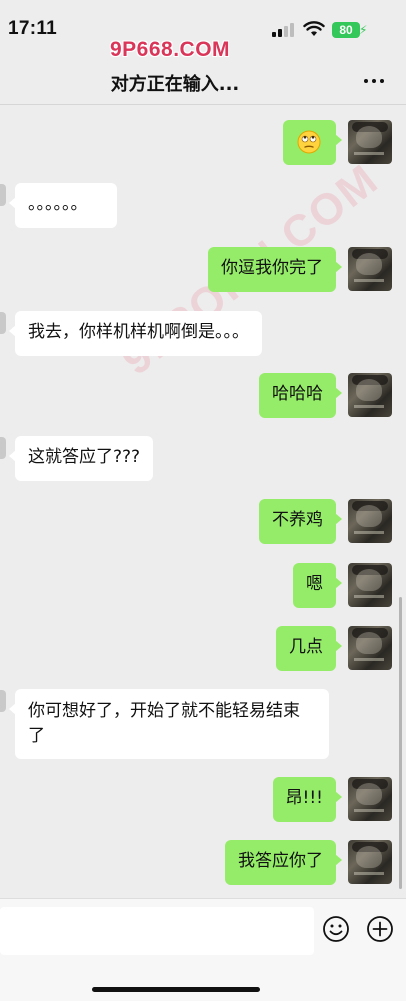  What do you see at coordinates (307, 799) in the screenshot?
I see `message-bubble-mine: 昂!!!` at bounding box center [307, 799].